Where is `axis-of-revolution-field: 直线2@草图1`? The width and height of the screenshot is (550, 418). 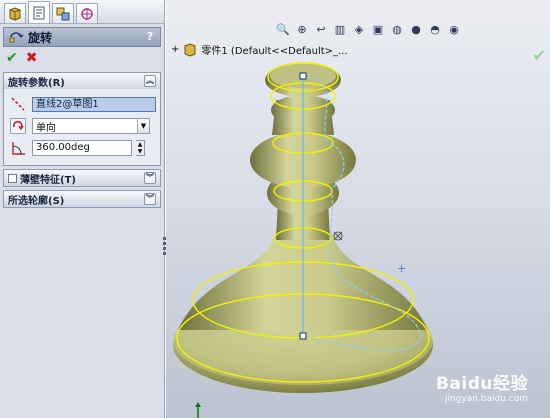
axis-of-revolution-field: 直线2@草图1 is located at coordinates (94, 104).